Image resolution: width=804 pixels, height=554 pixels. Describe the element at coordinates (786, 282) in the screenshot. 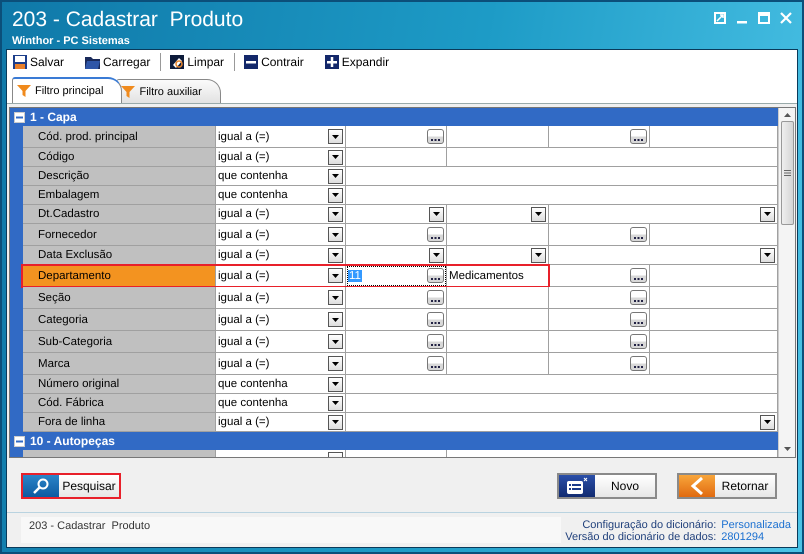

I see `scrollbar` at that location.